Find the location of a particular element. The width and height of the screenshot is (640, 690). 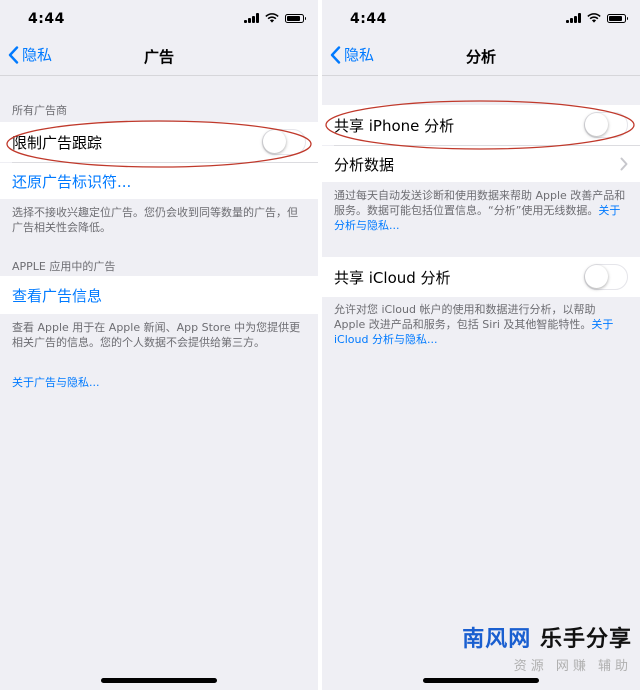

page-title: 广告 is located at coordinates (158, 57).